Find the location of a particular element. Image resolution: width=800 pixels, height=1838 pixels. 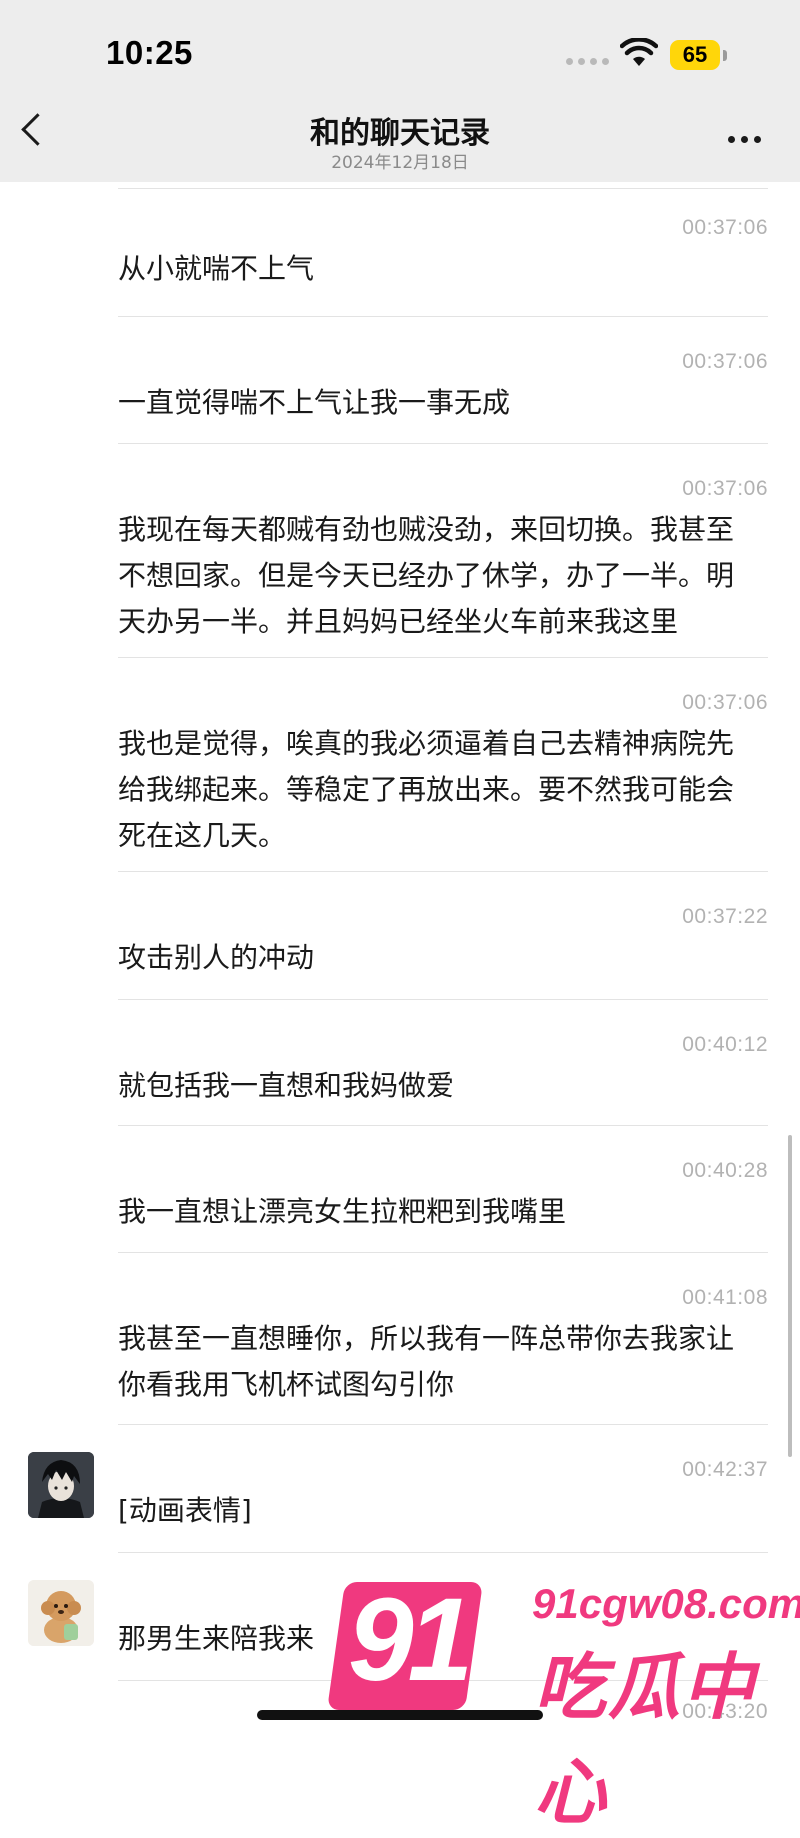

home-indicator is located at coordinates (400, 1715).